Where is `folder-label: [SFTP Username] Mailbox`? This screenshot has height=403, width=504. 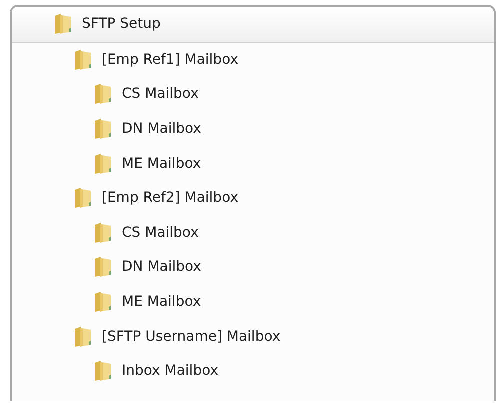
folder-label: [SFTP Username] Mailbox is located at coordinates (191, 336).